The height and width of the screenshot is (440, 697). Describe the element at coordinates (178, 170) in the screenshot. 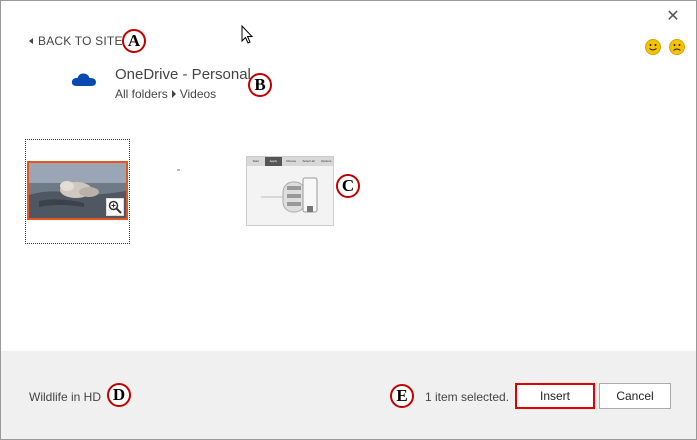

I see `loading-placeholder` at that location.